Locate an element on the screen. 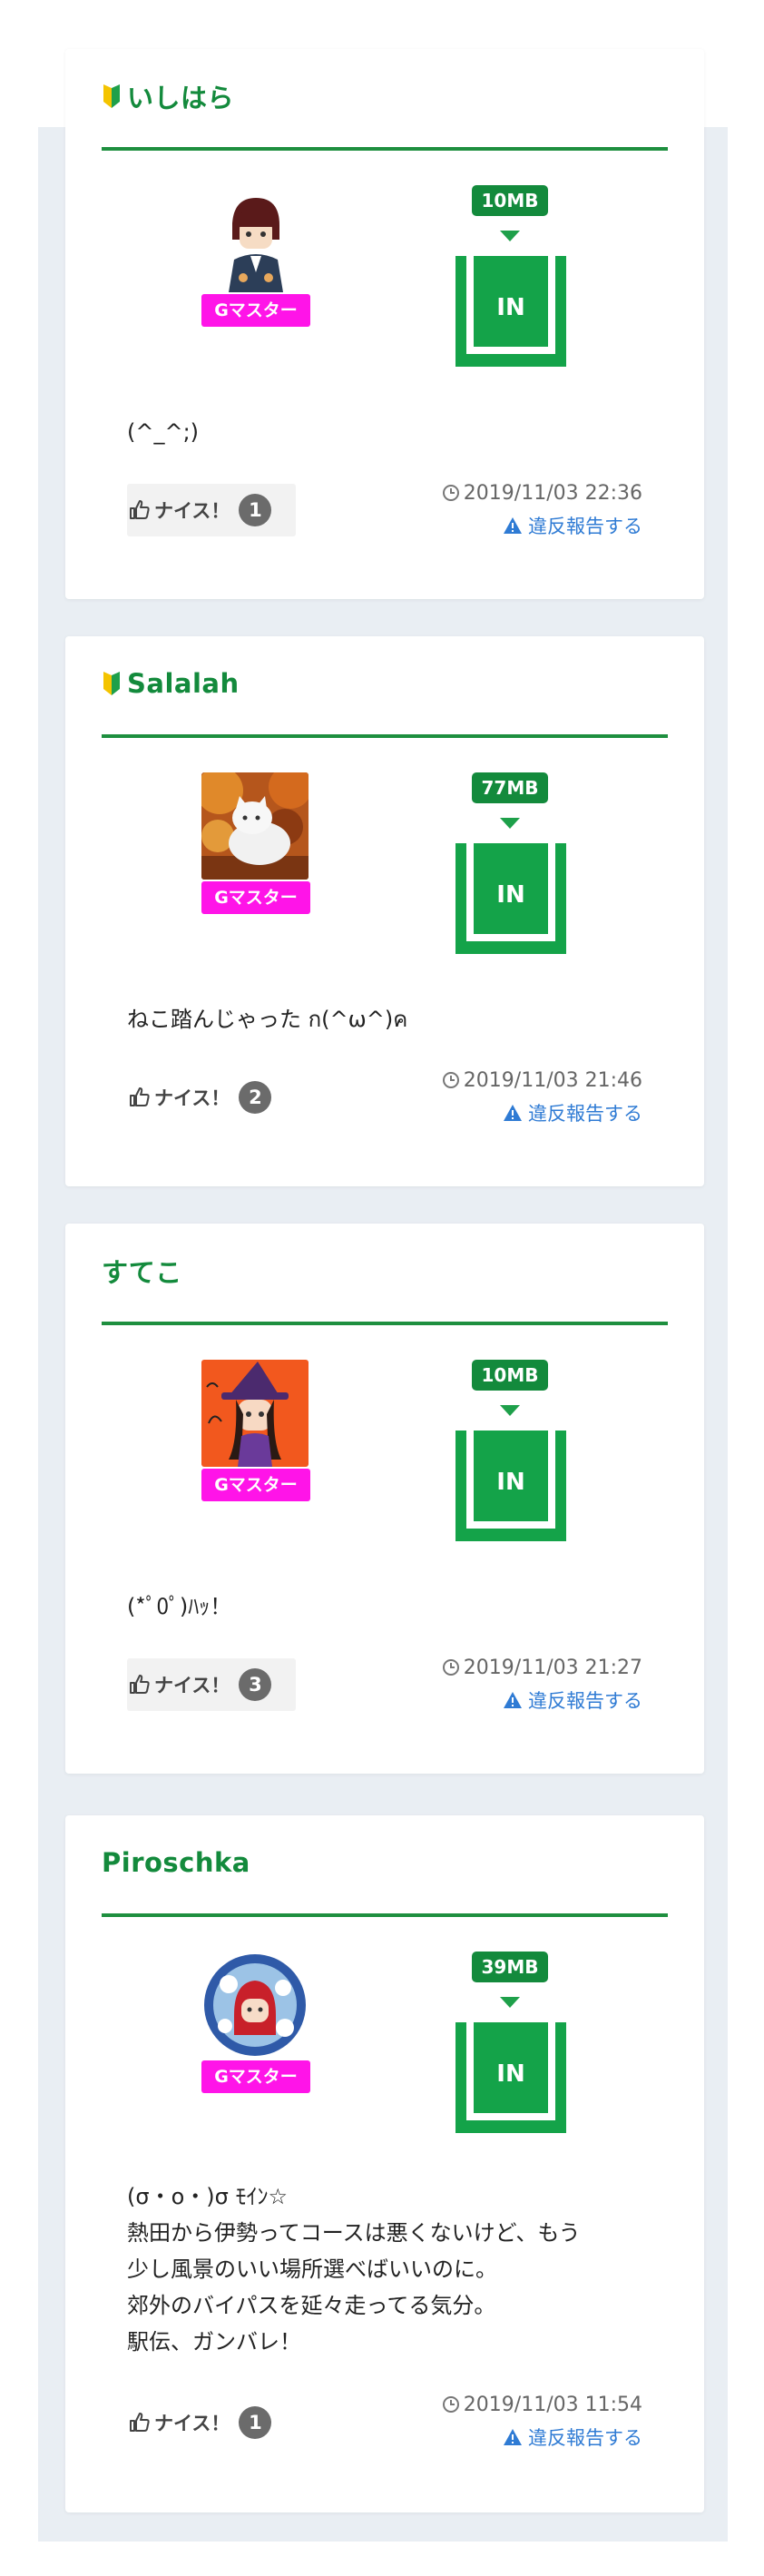  nice-count-badge: 2 is located at coordinates (256, 1097).